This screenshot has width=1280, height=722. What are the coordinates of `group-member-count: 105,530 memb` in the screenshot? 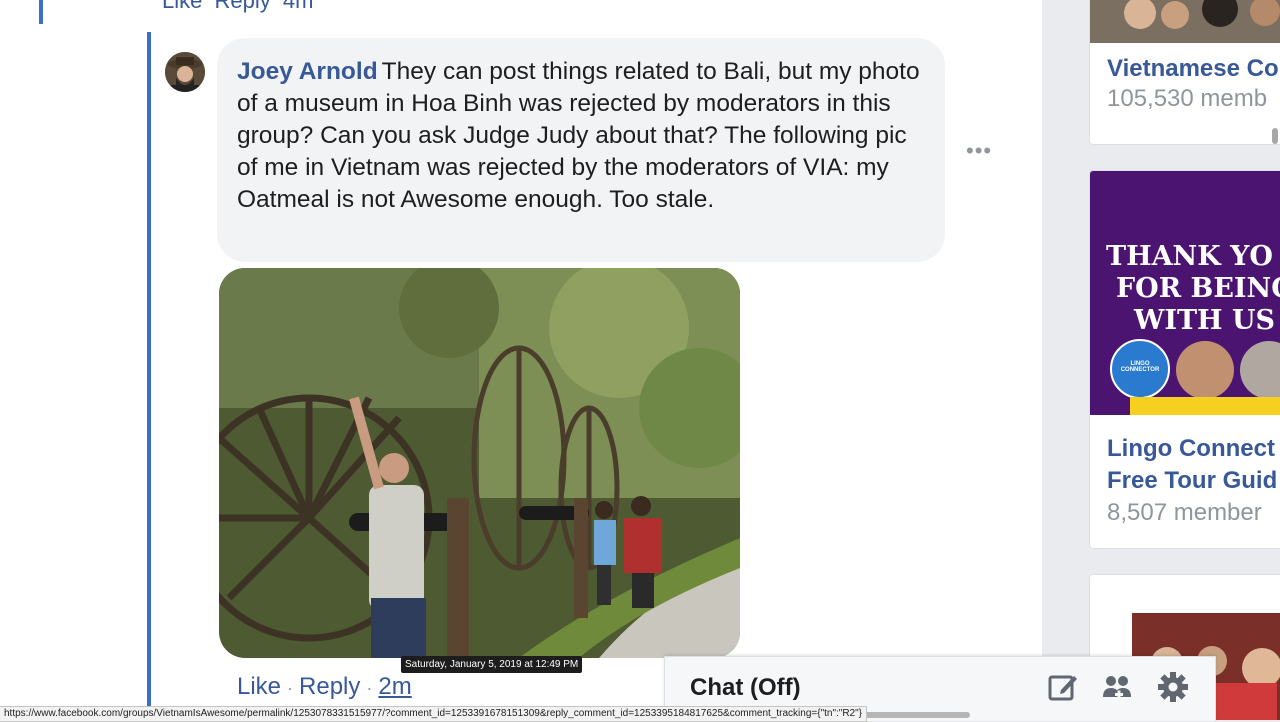 It's located at (1187, 98).